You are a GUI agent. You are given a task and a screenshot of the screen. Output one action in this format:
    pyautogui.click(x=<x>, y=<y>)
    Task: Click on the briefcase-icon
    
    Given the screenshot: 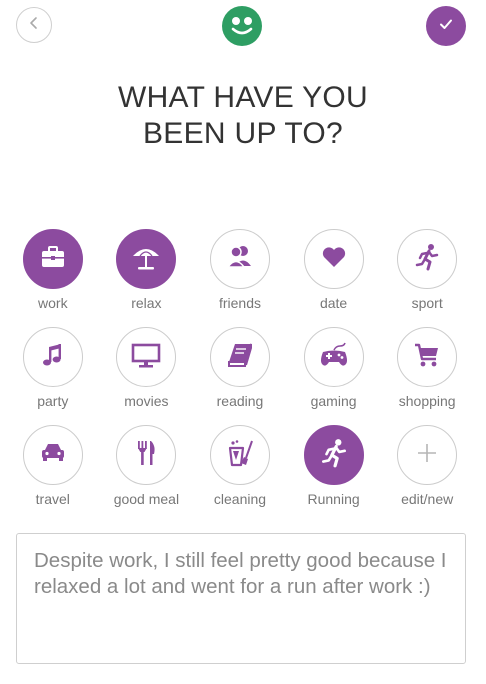 What is the action you would take?
    pyautogui.click(x=53, y=259)
    